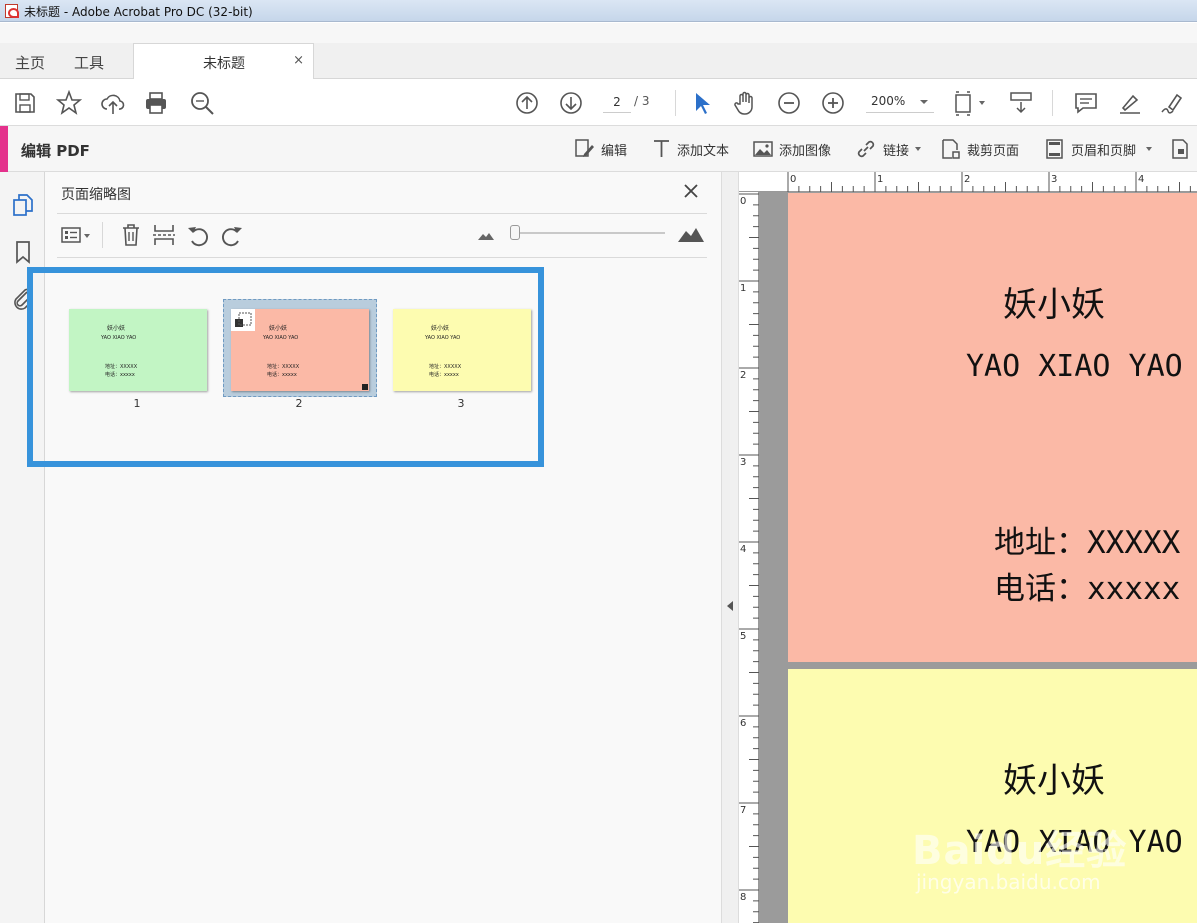  I want to click on header-footer-button: 页眉和页脚, so click(1100, 149).